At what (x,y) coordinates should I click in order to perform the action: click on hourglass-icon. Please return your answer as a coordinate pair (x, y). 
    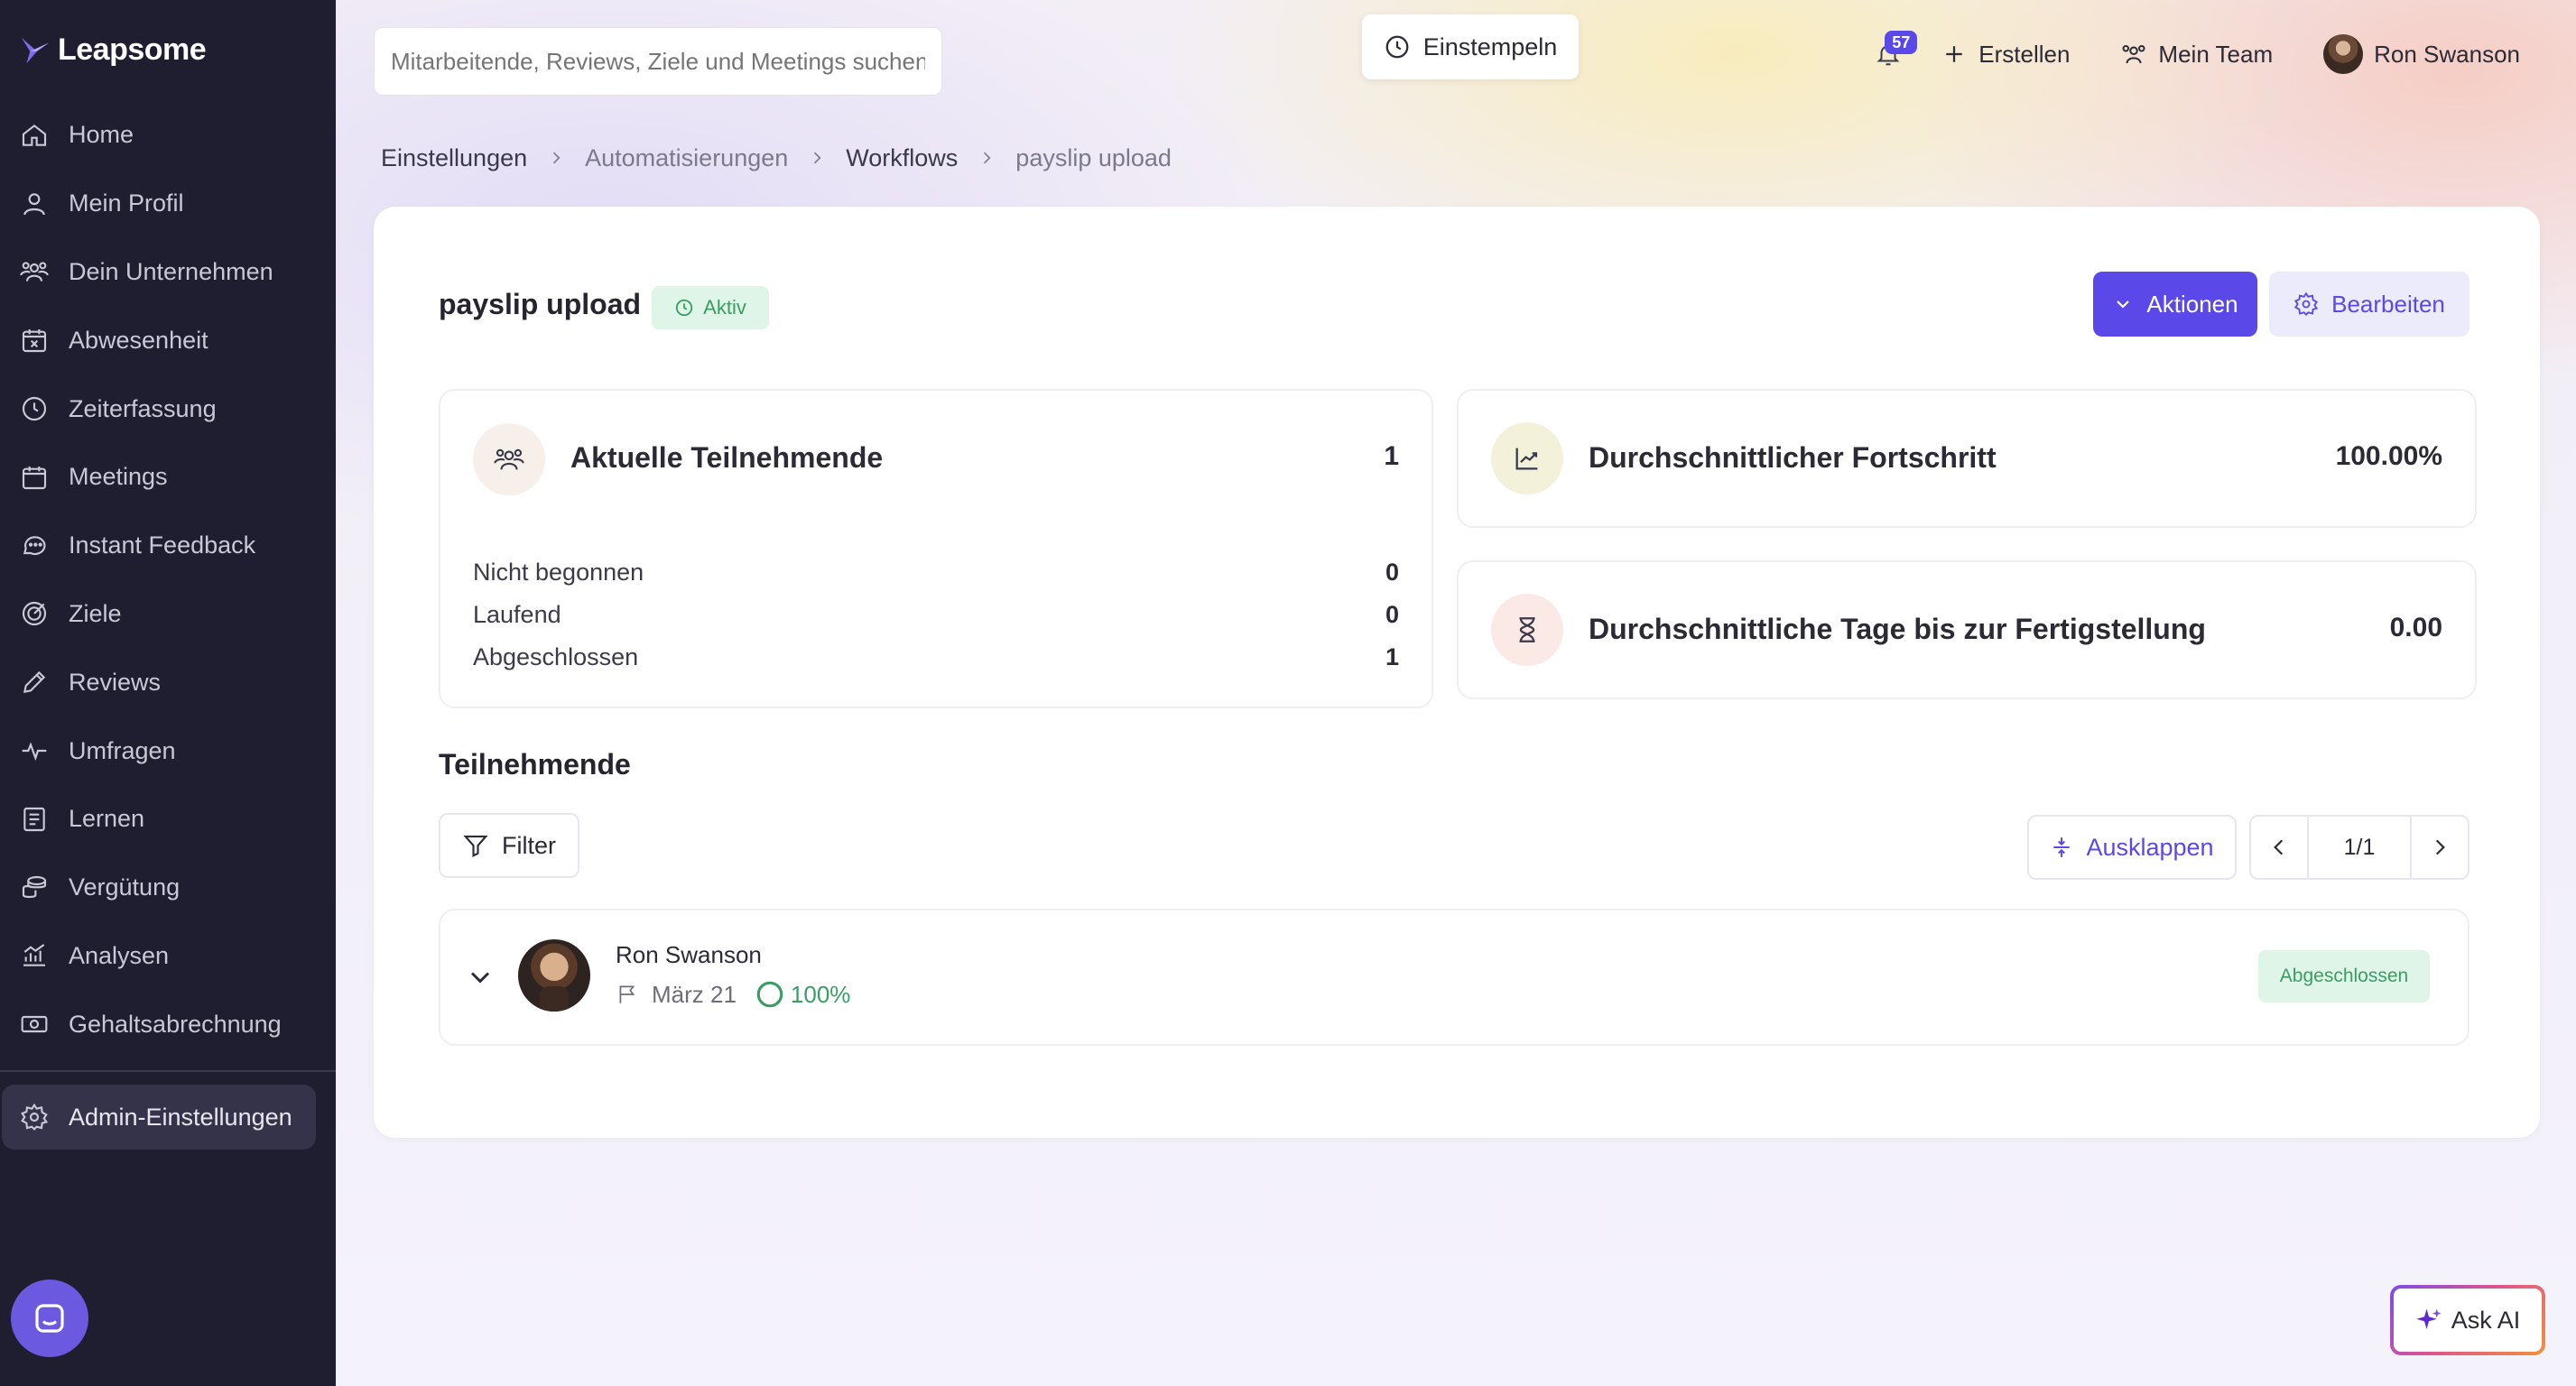
    Looking at the image, I should click on (1527, 629).